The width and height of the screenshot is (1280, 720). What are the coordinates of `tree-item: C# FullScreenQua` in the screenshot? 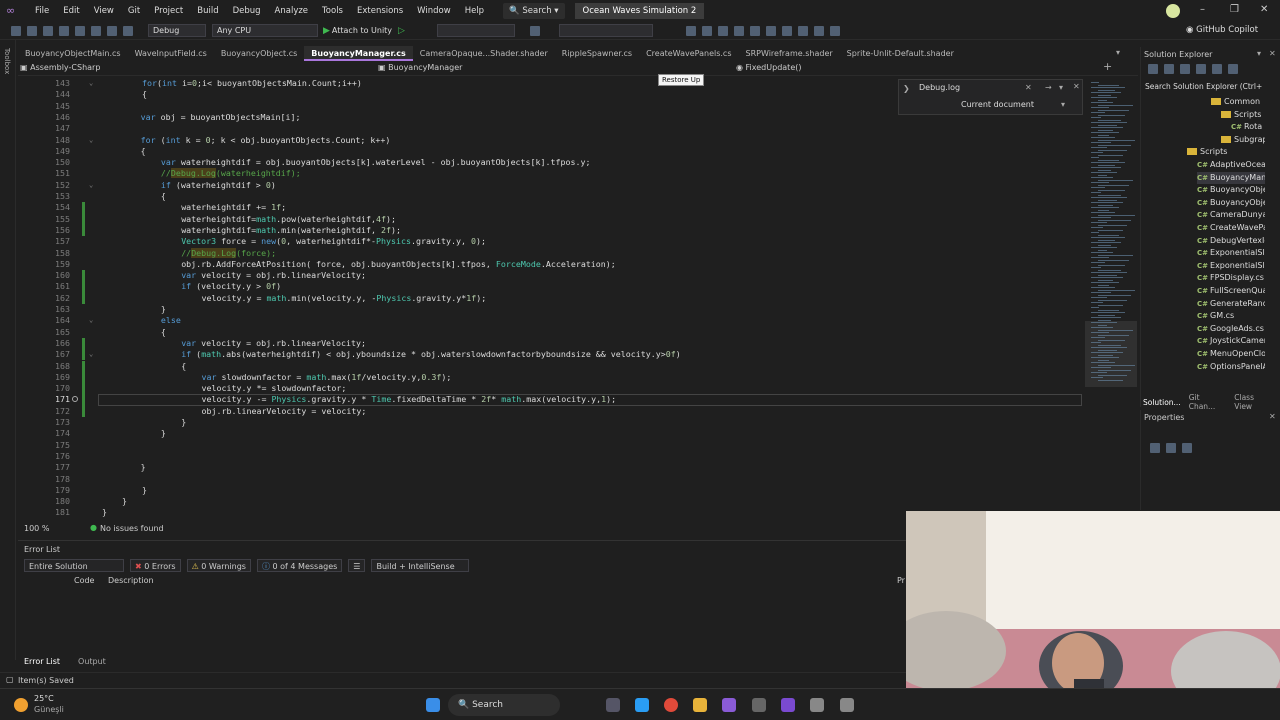 It's located at (1231, 291).